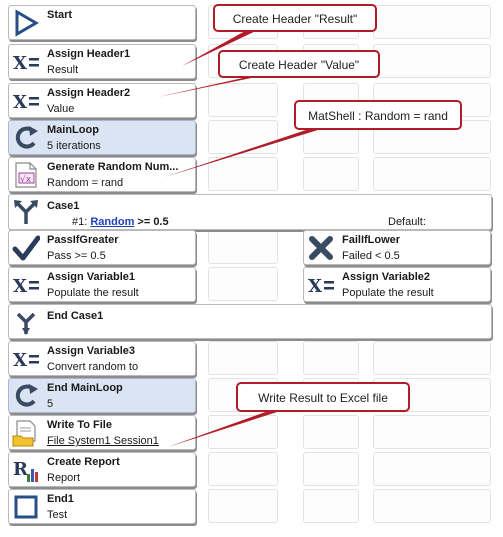 The height and width of the screenshot is (537, 503). I want to click on step-title: Assign Header2, so click(89, 93).